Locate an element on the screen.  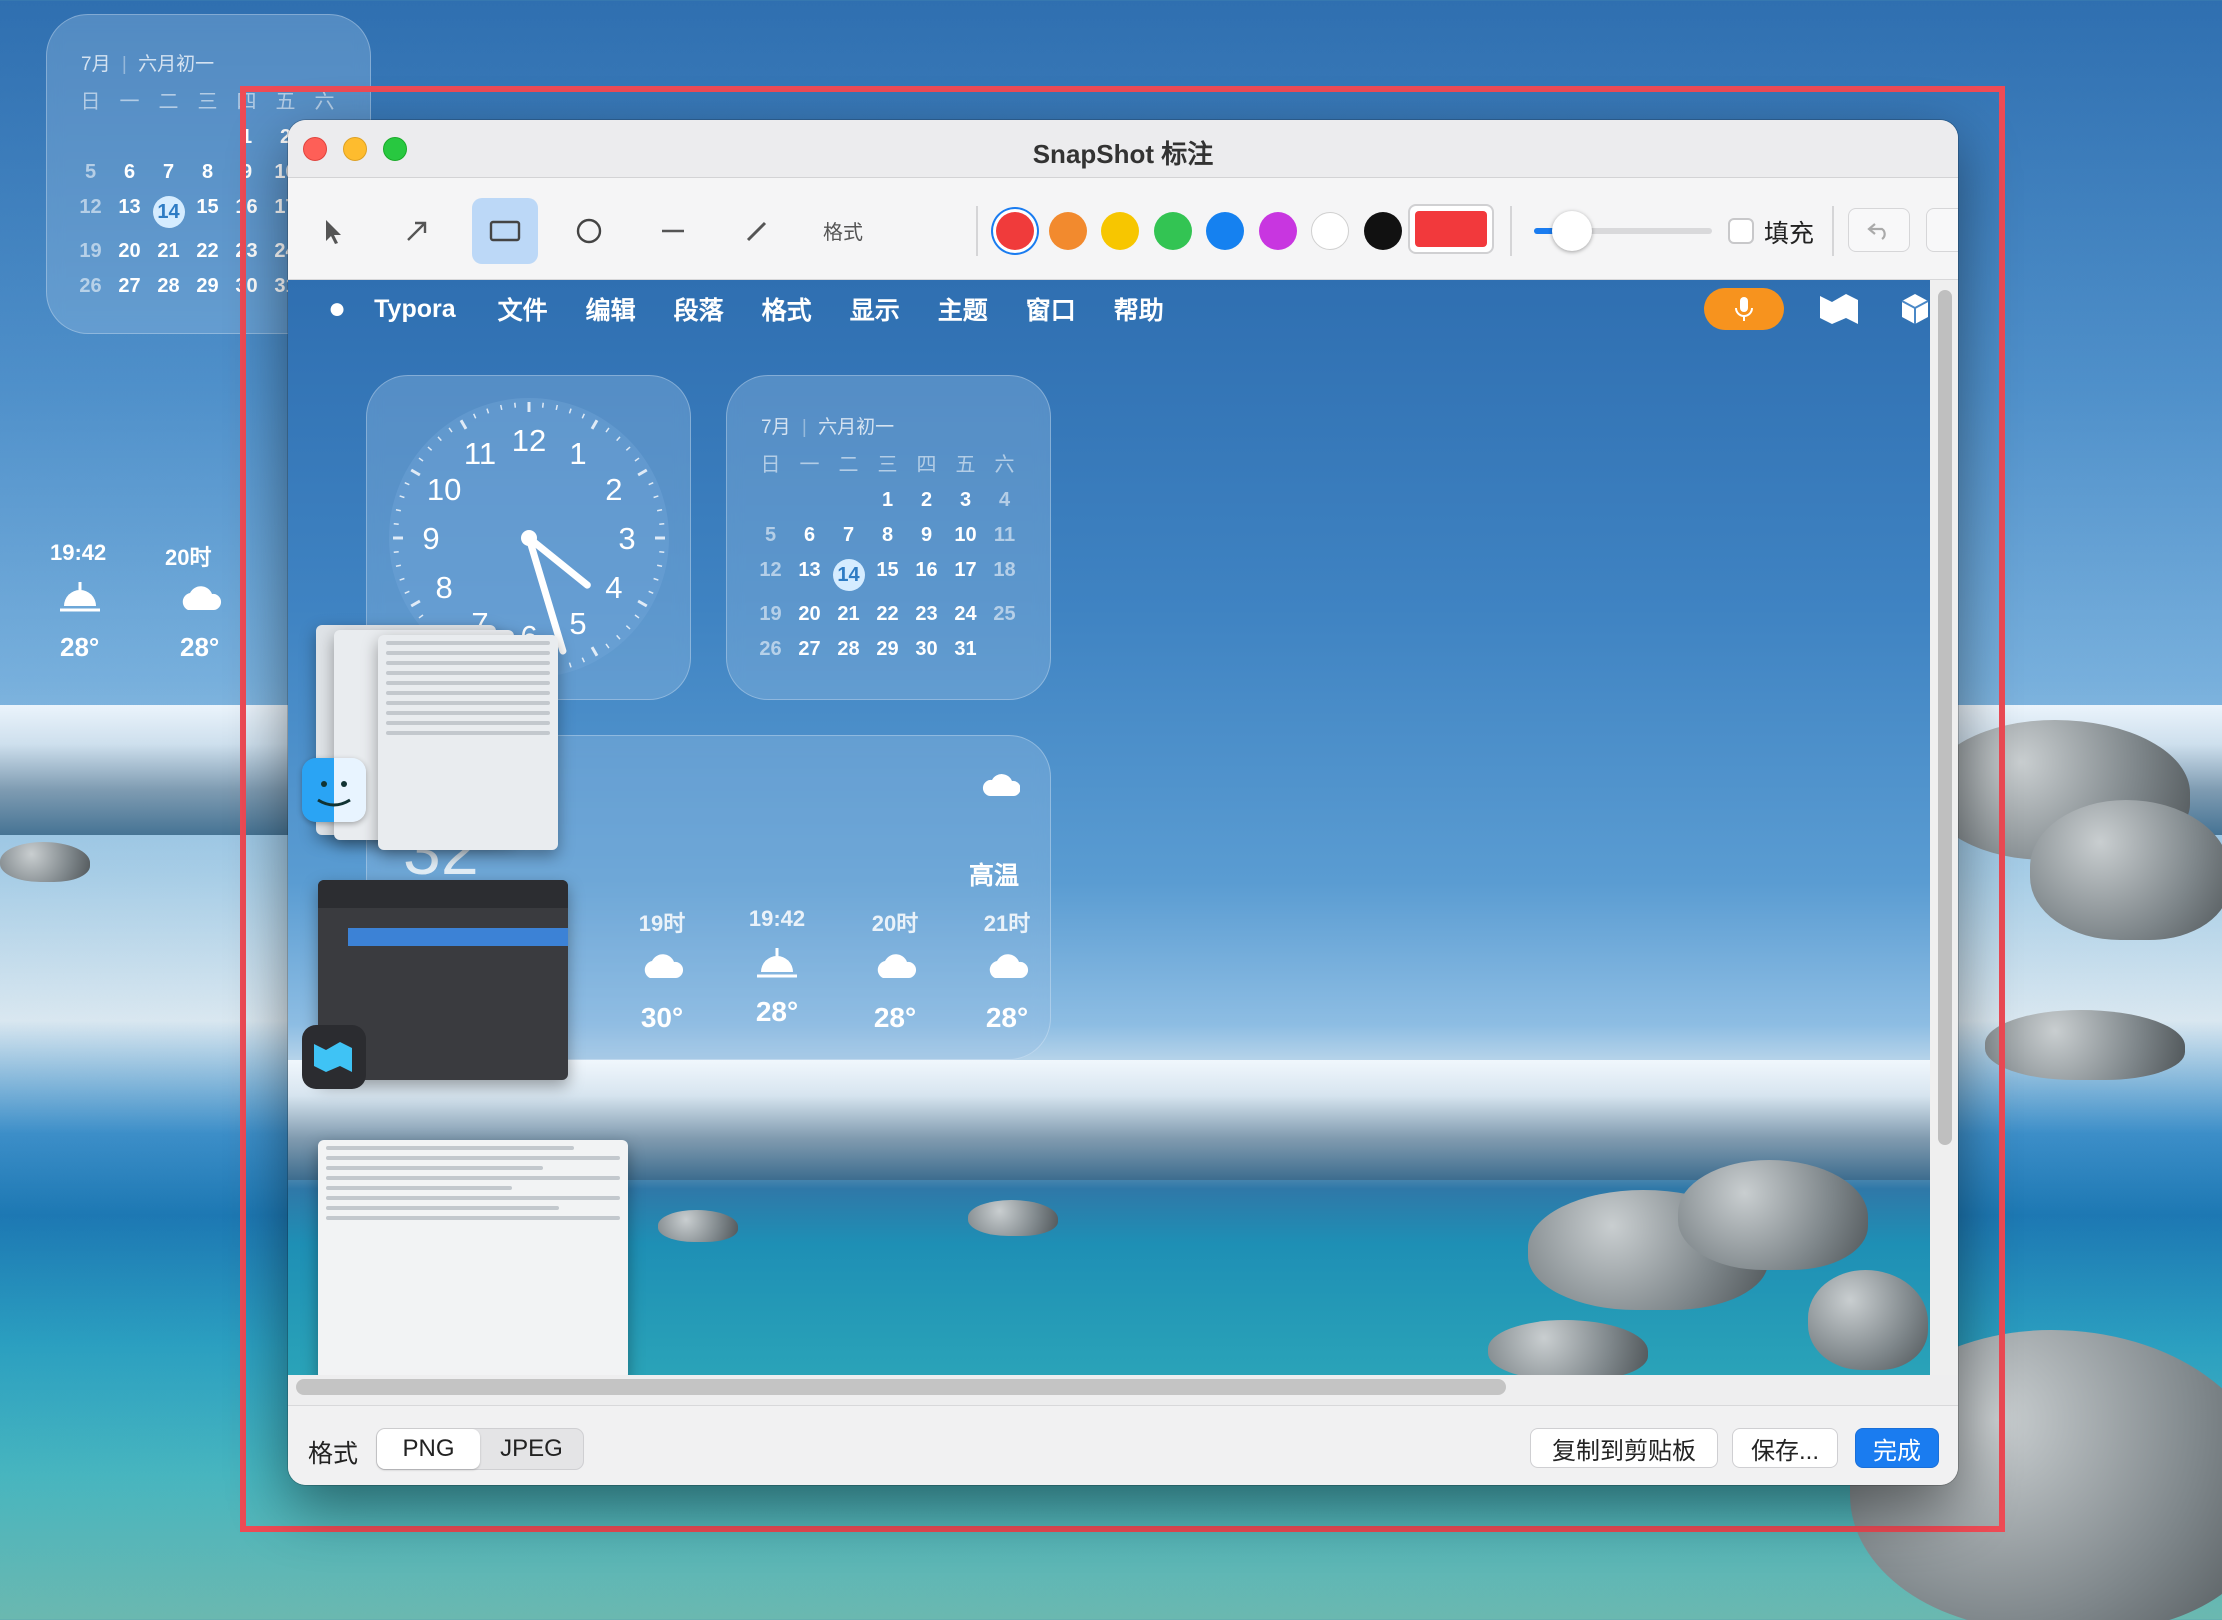
finder-icon is located at coordinates (334, 790).